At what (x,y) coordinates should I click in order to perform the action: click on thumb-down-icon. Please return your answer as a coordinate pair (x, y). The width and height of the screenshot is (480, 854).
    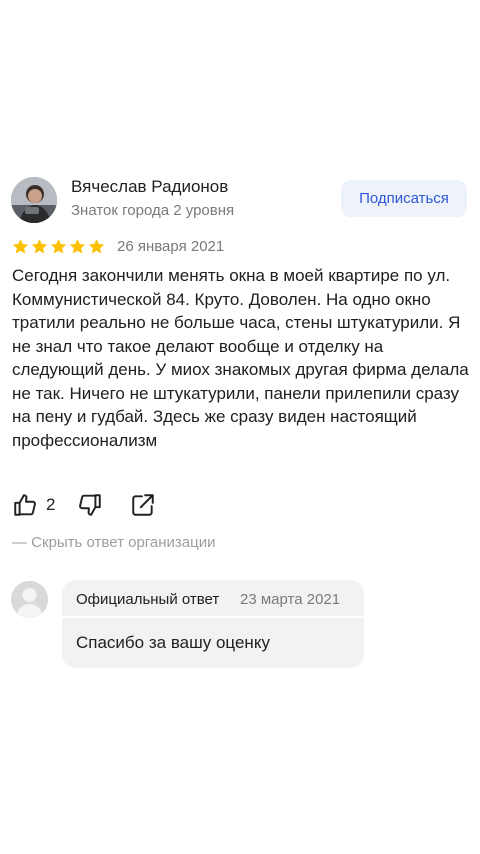
    Looking at the image, I should click on (90, 505).